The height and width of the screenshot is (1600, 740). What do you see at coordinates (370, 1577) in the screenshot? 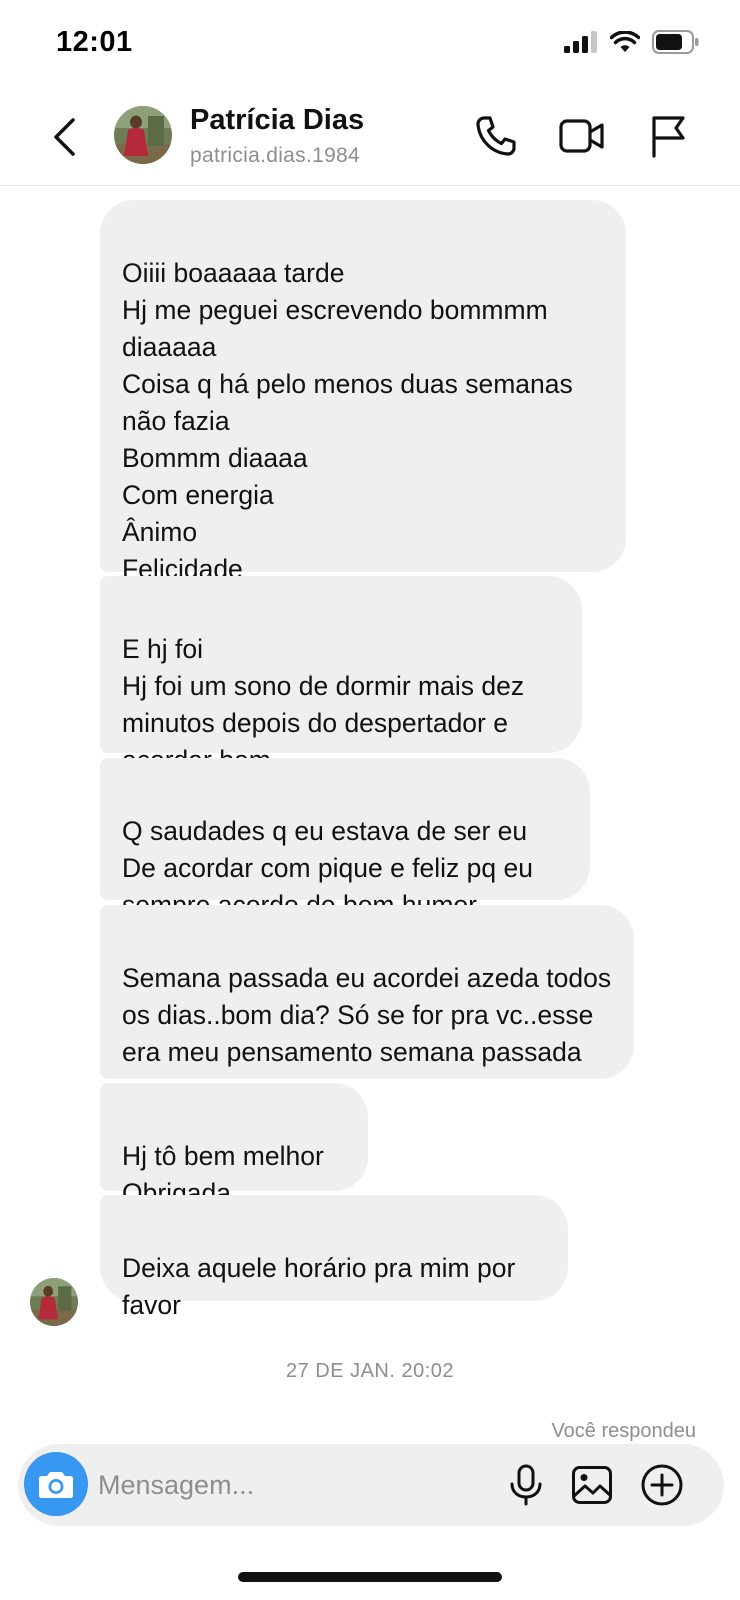
I see `home-indicator` at bounding box center [370, 1577].